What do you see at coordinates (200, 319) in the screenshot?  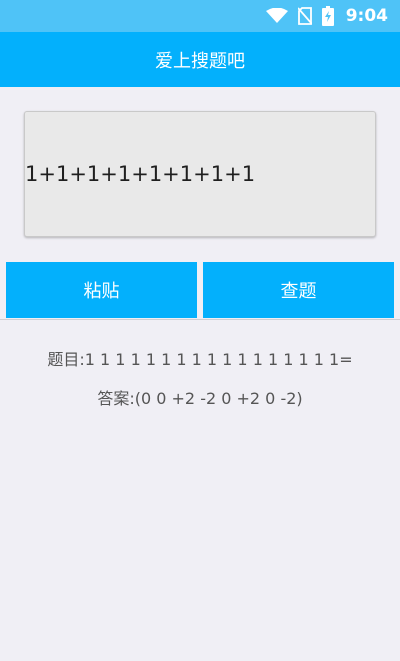 I see `divider` at bounding box center [200, 319].